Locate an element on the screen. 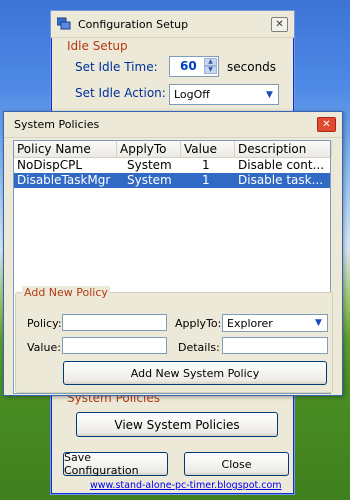 The height and width of the screenshot is (500, 350). view-system-policies-button: View System Policies is located at coordinates (177, 424).